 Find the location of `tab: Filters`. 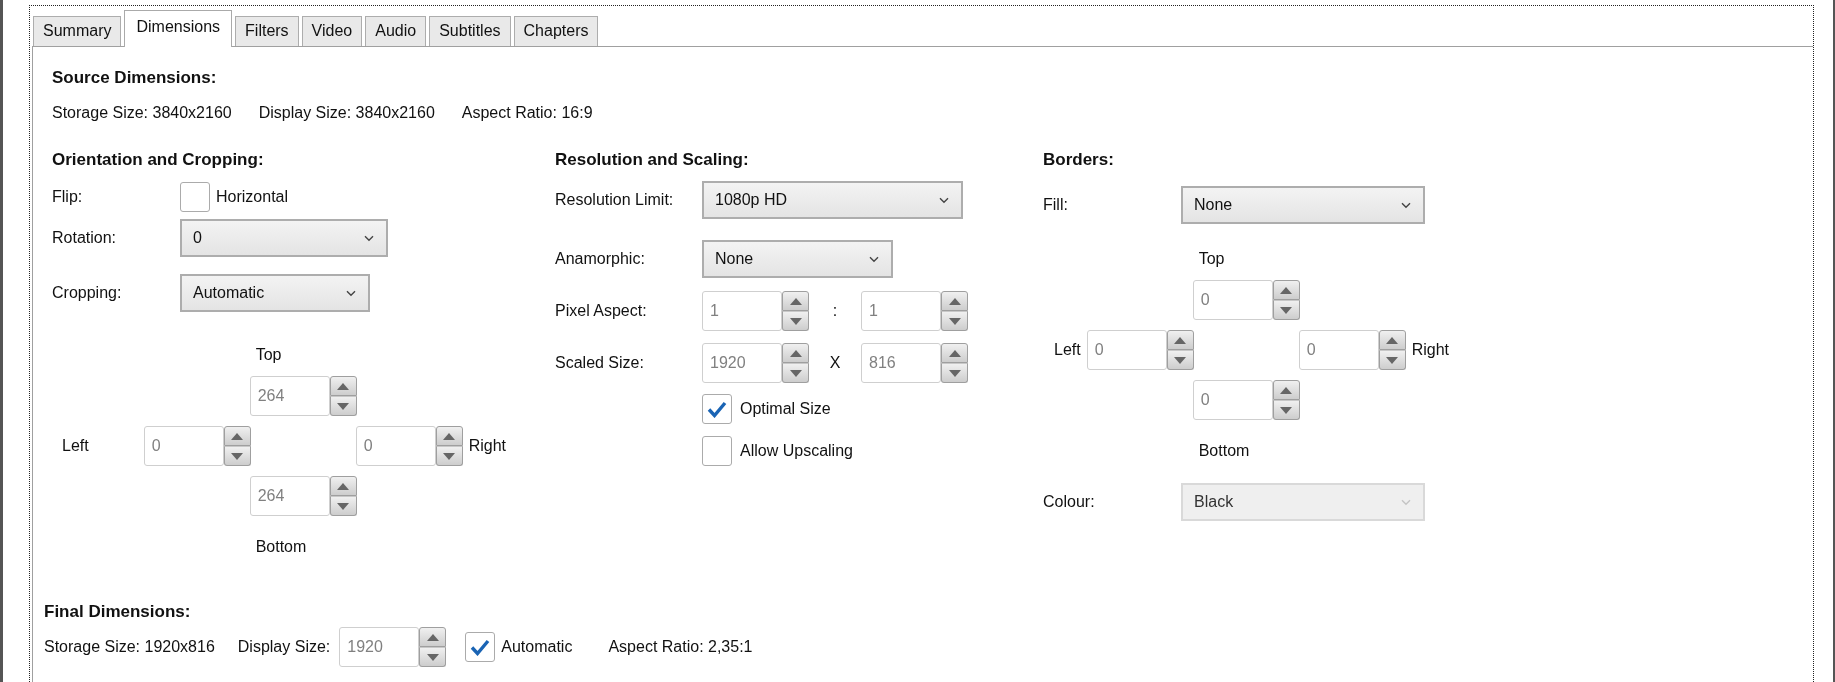

tab: Filters is located at coordinates (267, 31).